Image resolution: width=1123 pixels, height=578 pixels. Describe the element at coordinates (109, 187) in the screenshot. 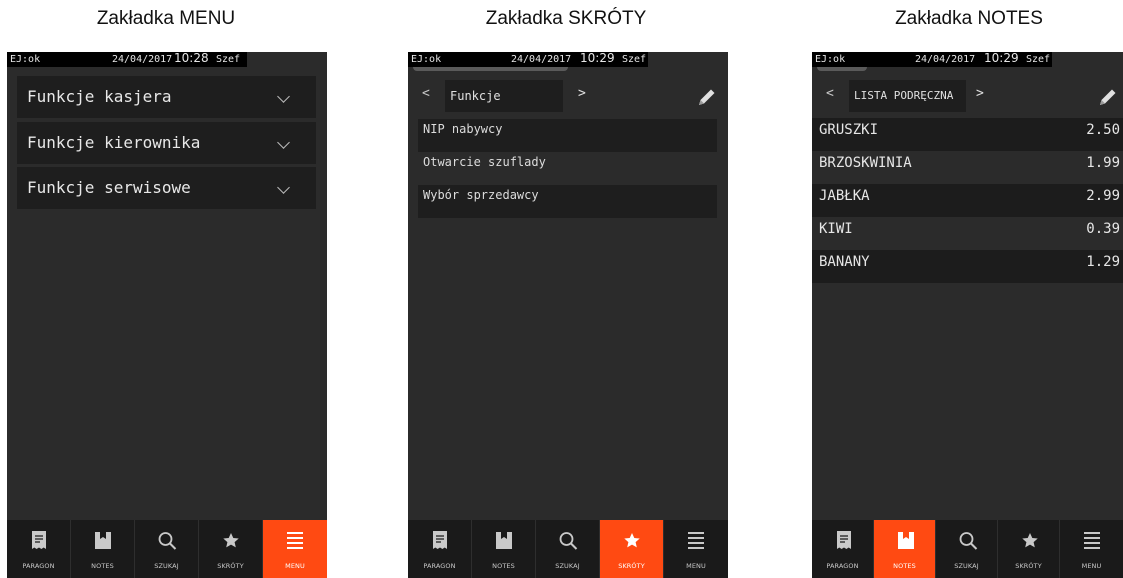

I see `menu-item-label: Funkcje serwisowe` at that location.